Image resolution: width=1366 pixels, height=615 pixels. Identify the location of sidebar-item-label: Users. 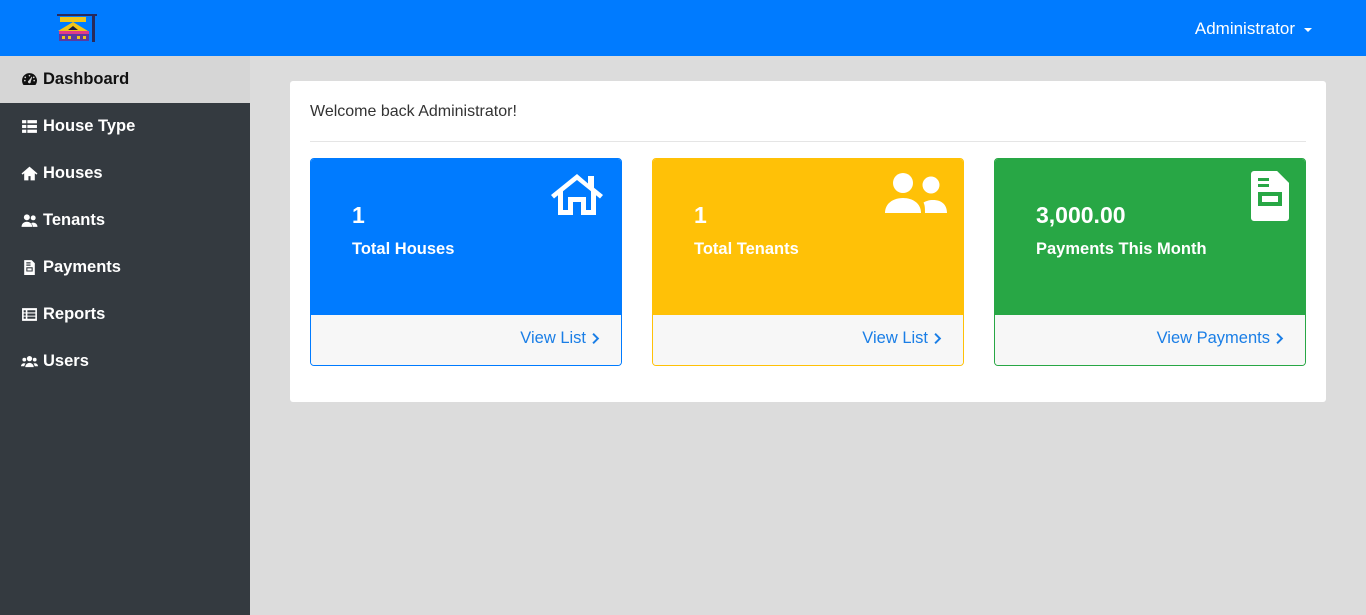
(66, 361).